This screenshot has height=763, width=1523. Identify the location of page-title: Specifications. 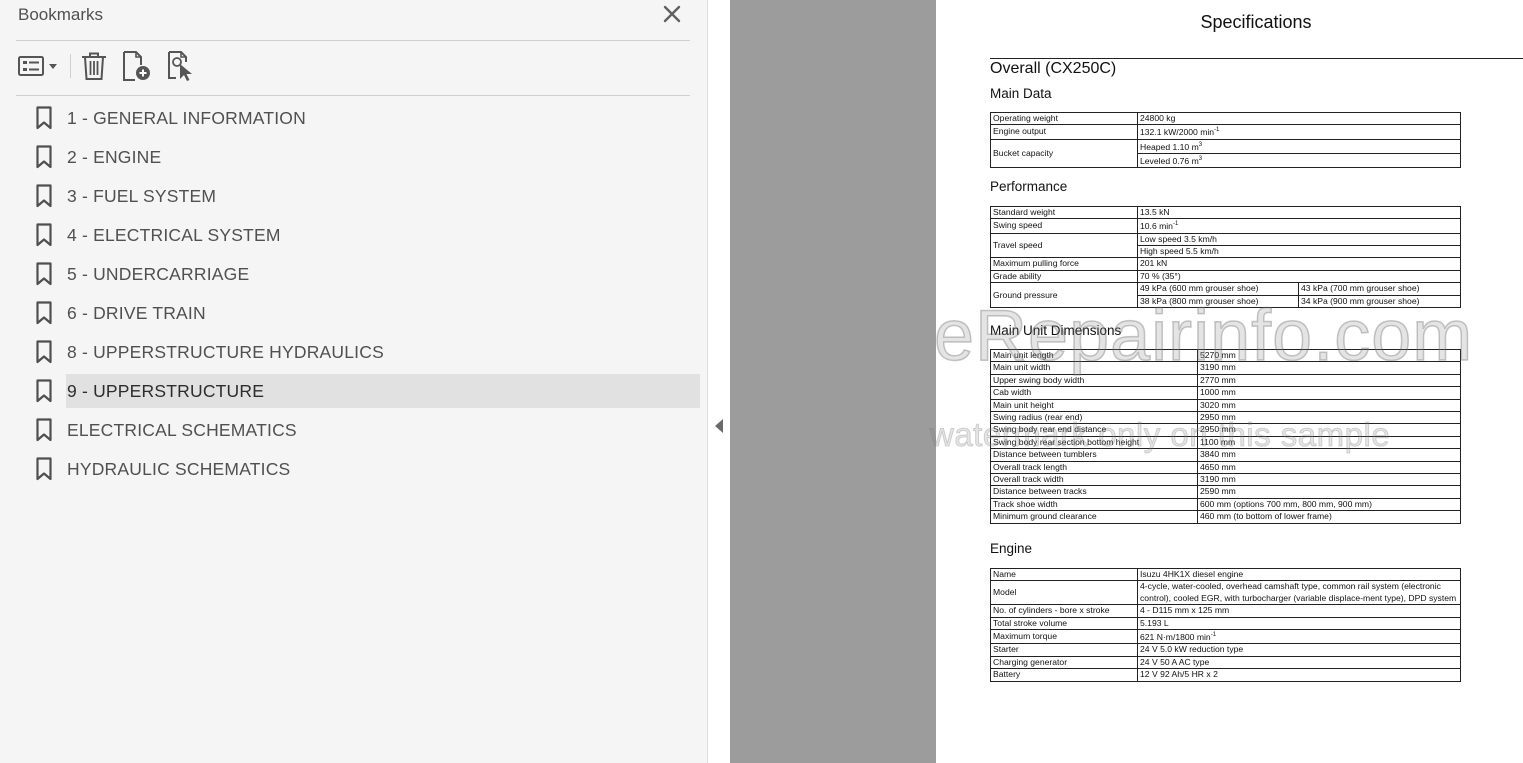
(1256, 22).